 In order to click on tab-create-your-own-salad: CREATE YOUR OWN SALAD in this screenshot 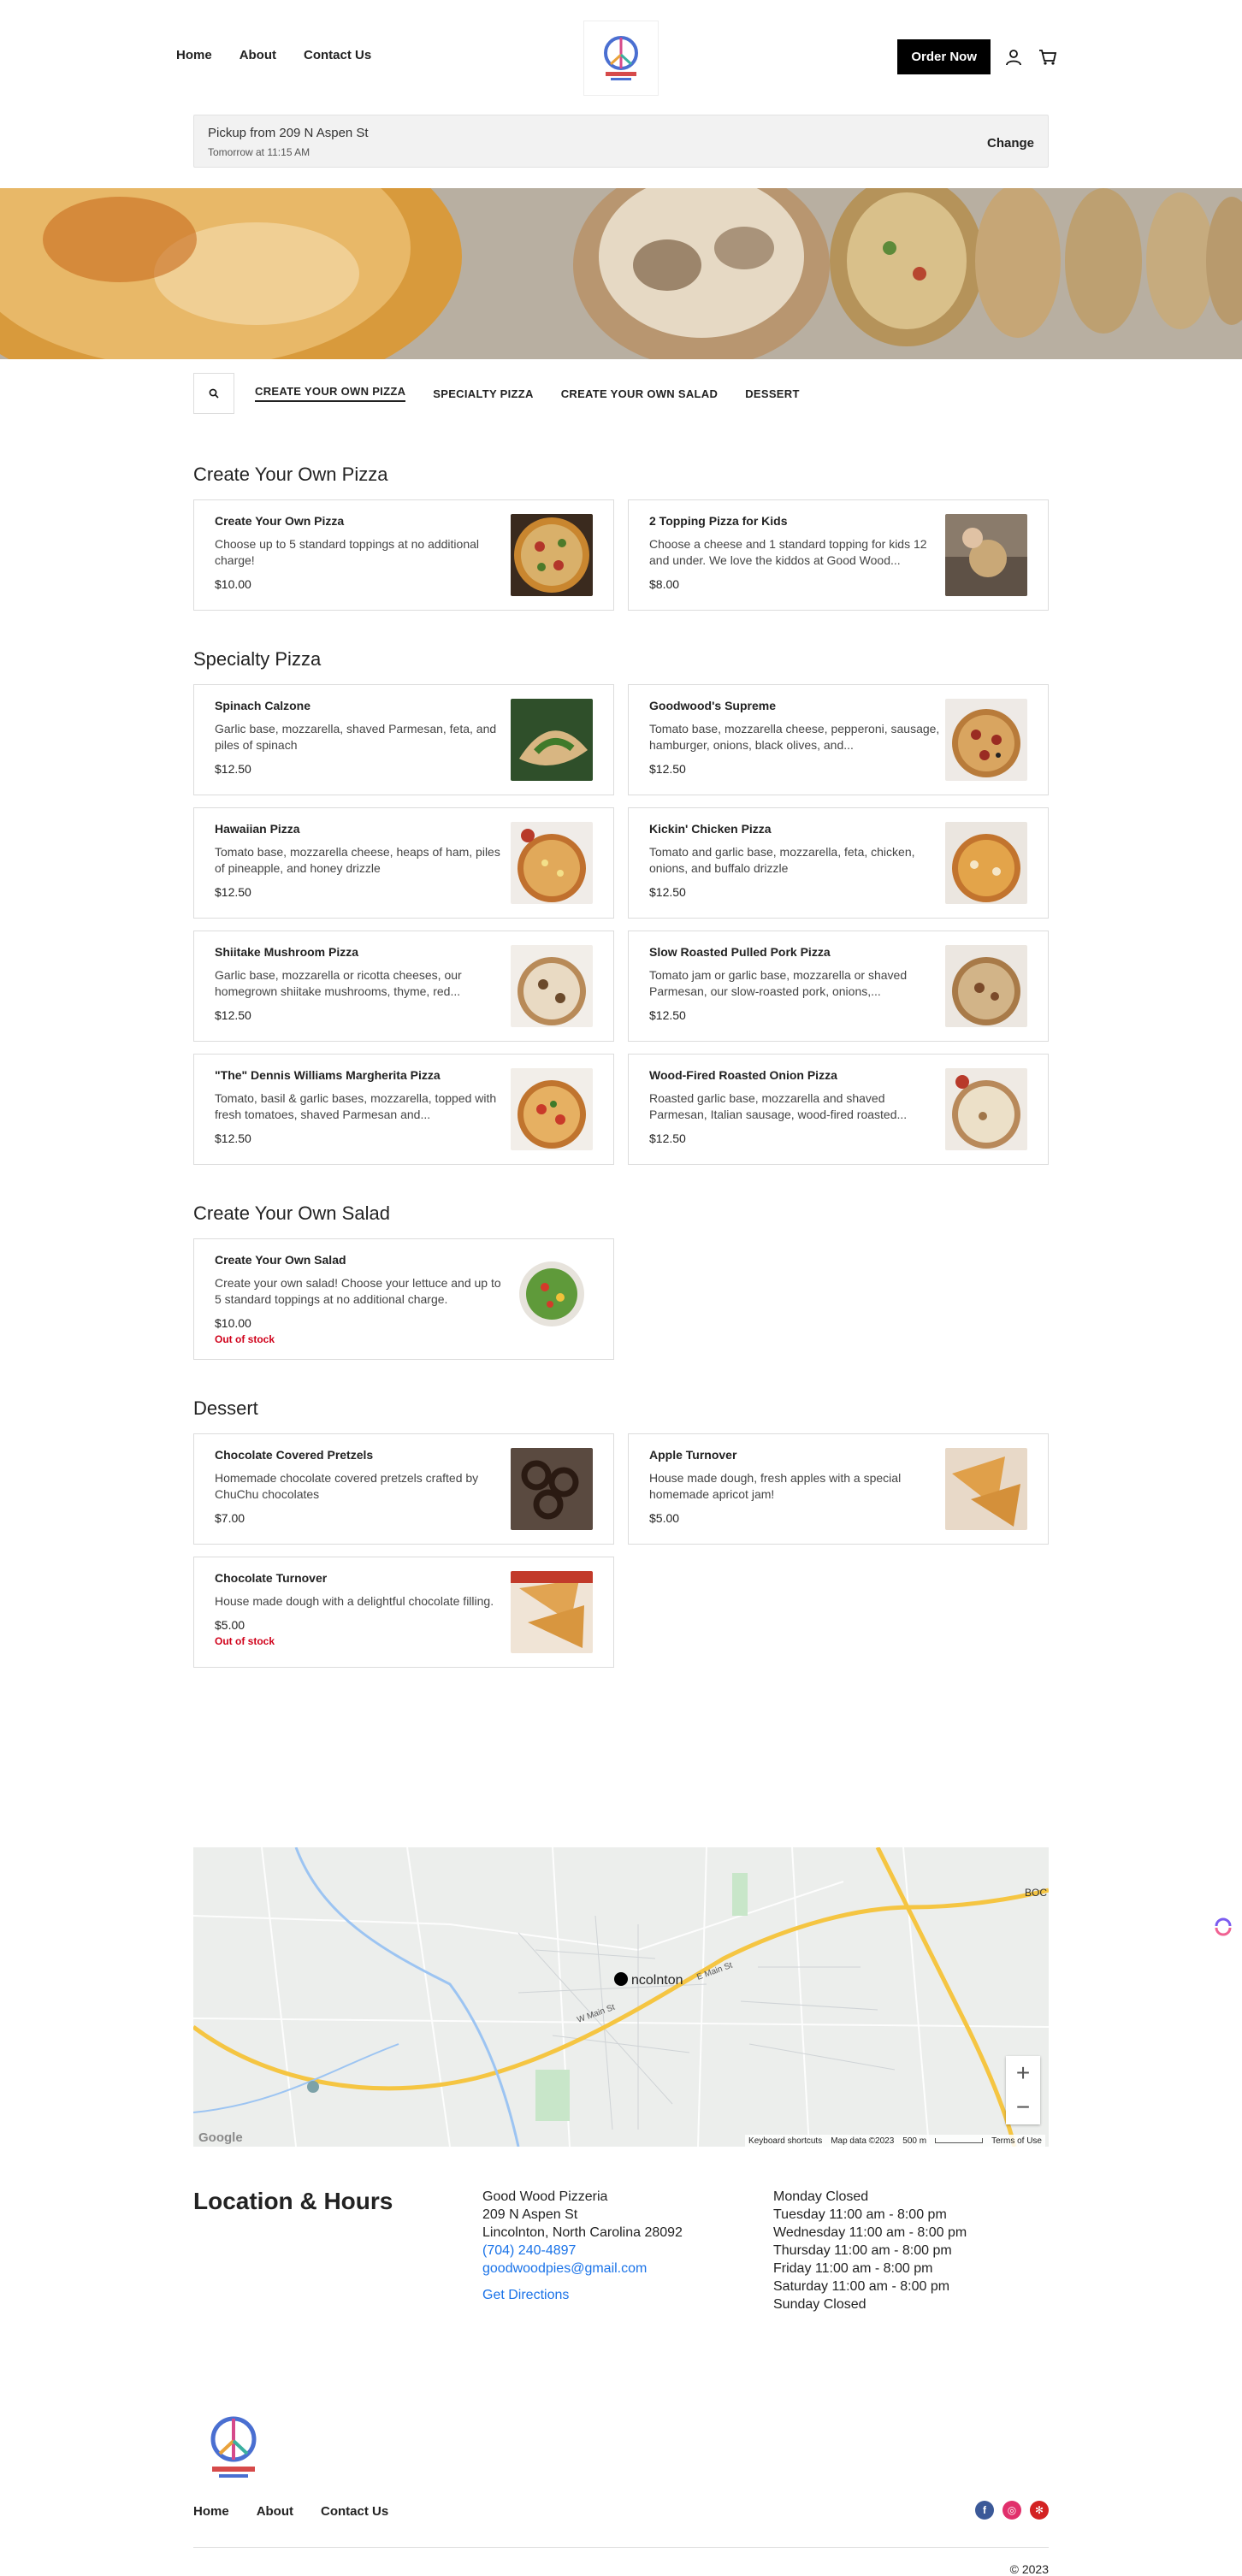, I will do `click(640, 393)`.